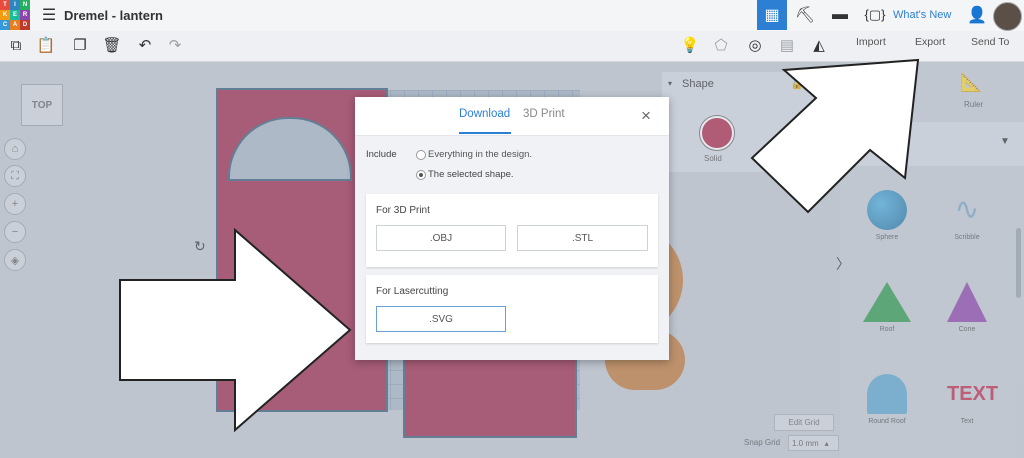 The height and width of the screenshot is (458, 1024). What do you see at coordinates (835, 136) in the screenshot?
I see `arrow-to-export-icon` at bounding box center [835, 136].